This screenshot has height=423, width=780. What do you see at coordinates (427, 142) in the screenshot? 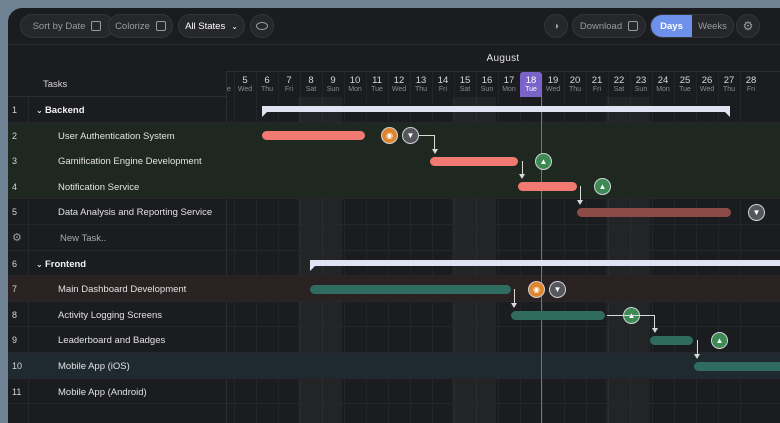
I see `dependency-connector` at bounding box center [427, 142].